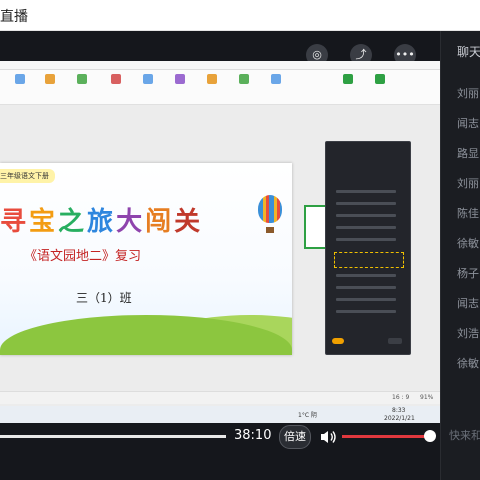 The height and width of the screenshot is (480, 480). Describe the element at coordinates (253, 435) in the screenshot. I see `elapsed-time: 38:10` at that location.